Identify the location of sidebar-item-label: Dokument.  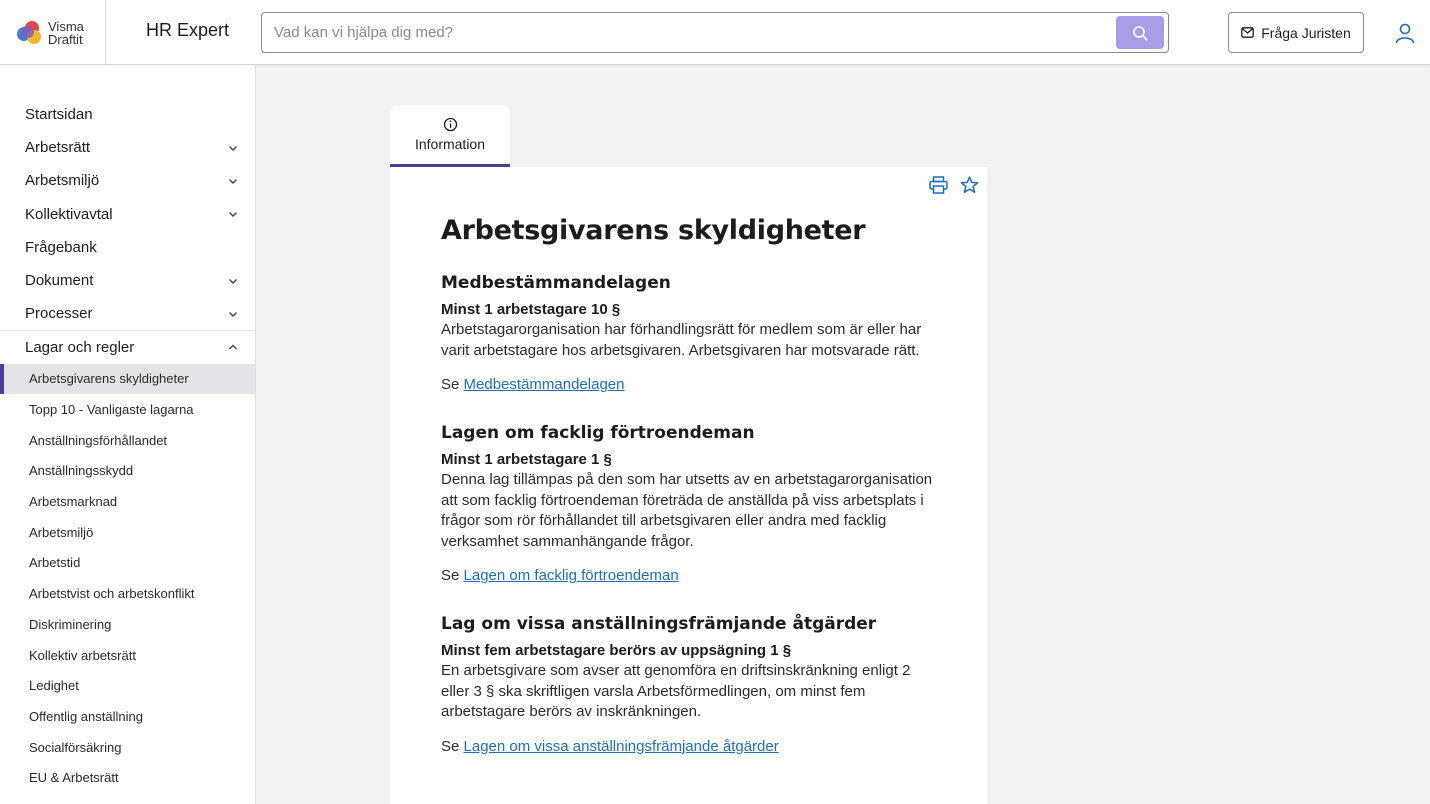
(59, 281).